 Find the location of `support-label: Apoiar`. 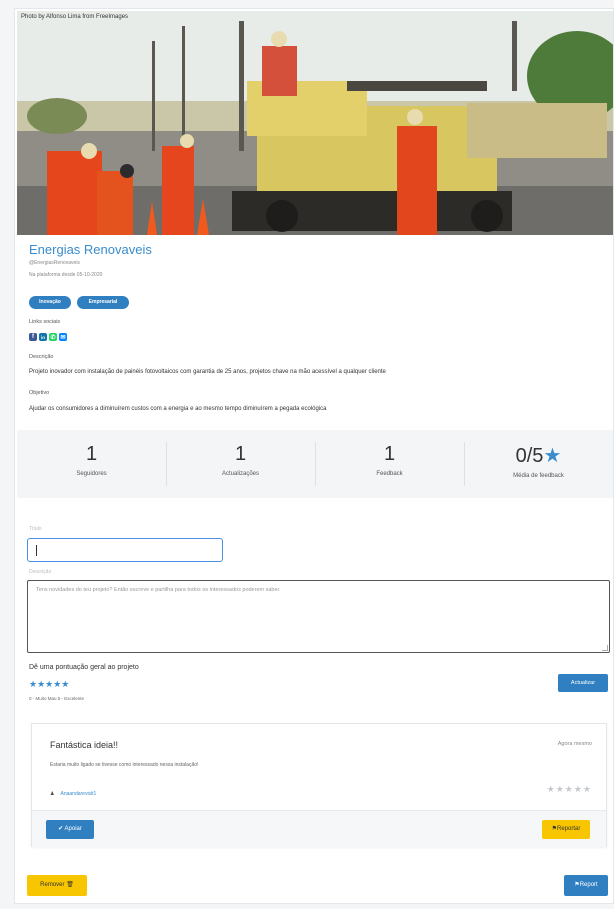

support-label: Apoiar is located at coordinates (73, 829).